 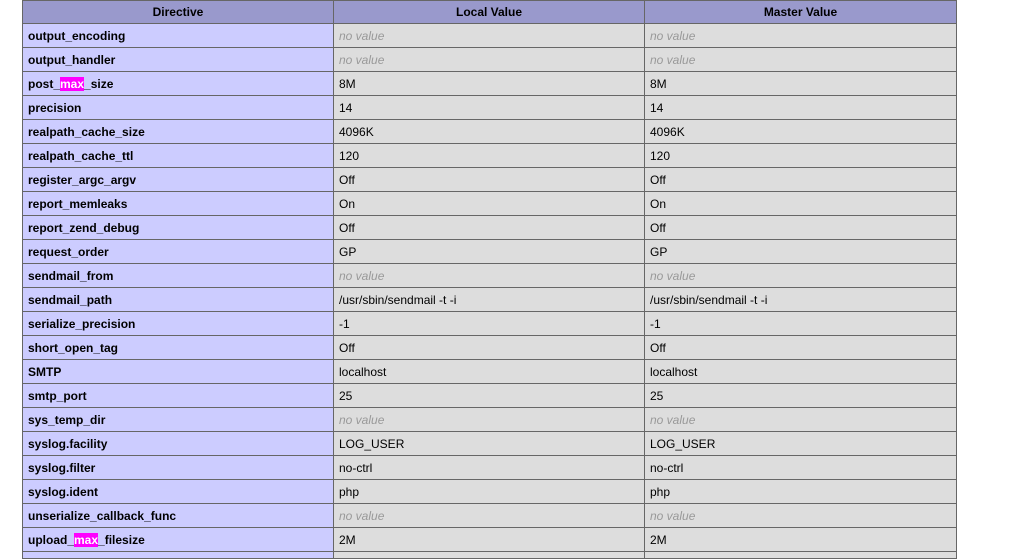 I want to click on table-row: syslog.filter no-ctrl no-ctrl, so click(x=489, y=467).